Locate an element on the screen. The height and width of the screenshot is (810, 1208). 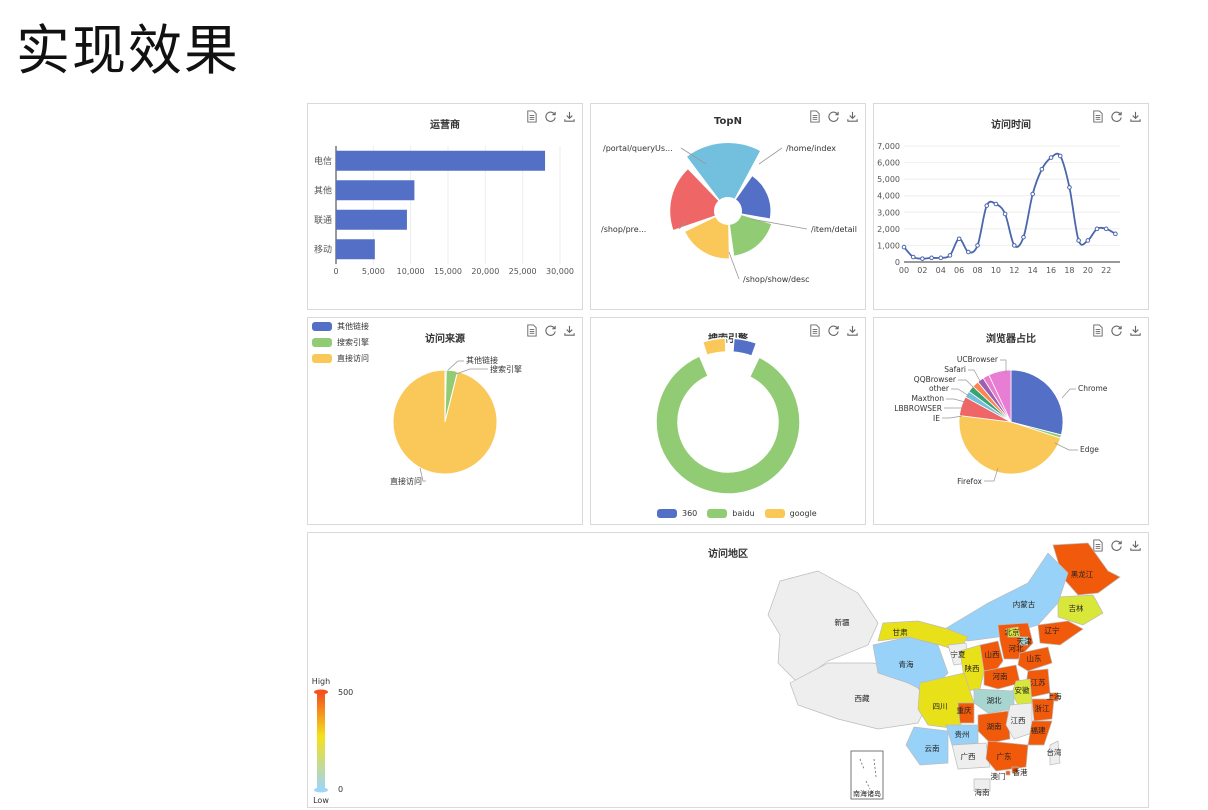
series-line is located at coordinates (1009, 206).